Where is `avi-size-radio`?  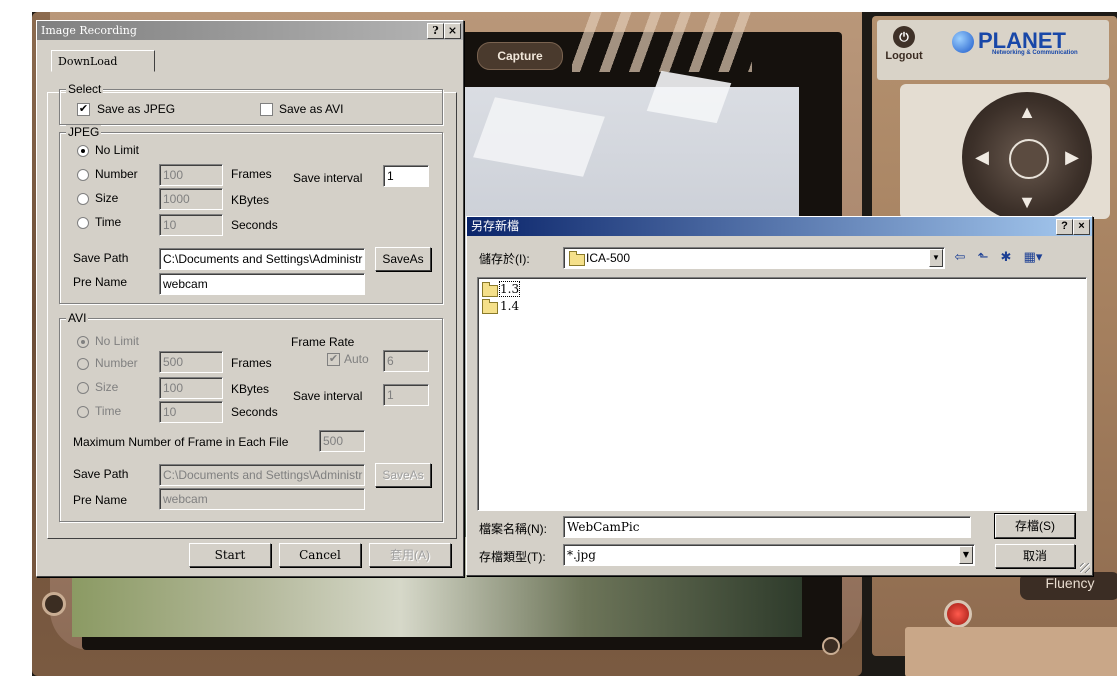 avi-size-radio is located at coordinates (83, 388).